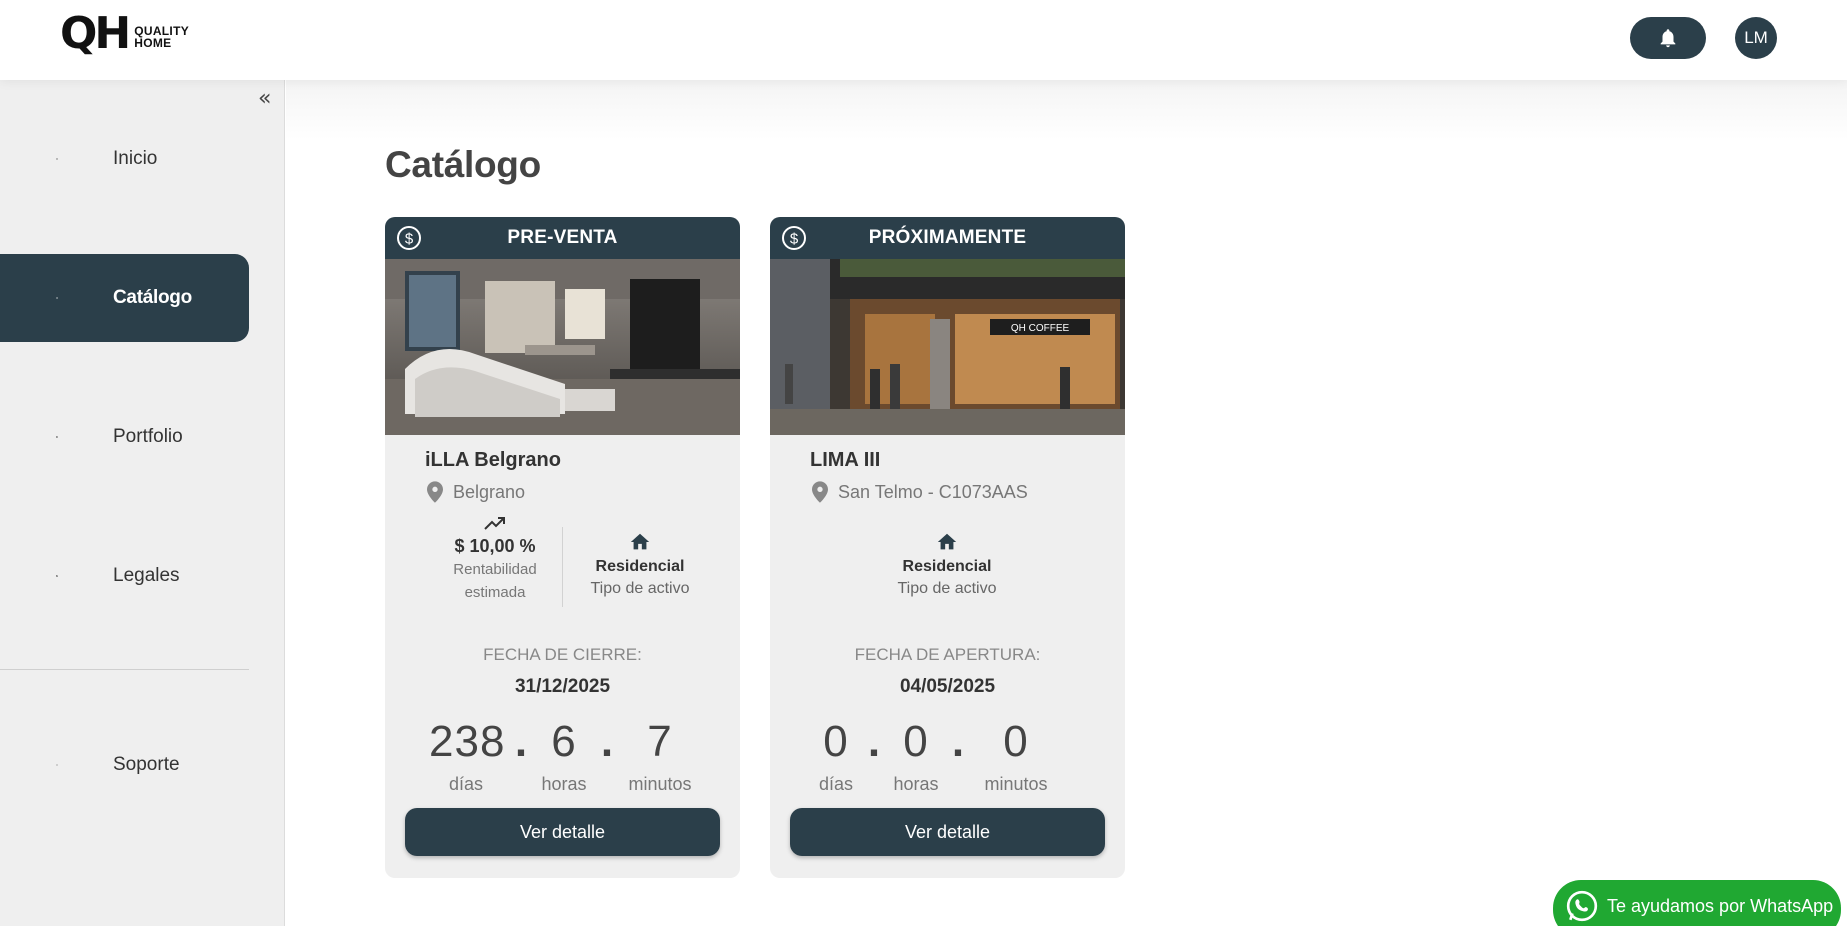 This screenshot has height=926, width=1847. What do you see at coordinates (124, 669) in the screenshot?
I see `sidebar-divider` at bounding box center [124, 669].